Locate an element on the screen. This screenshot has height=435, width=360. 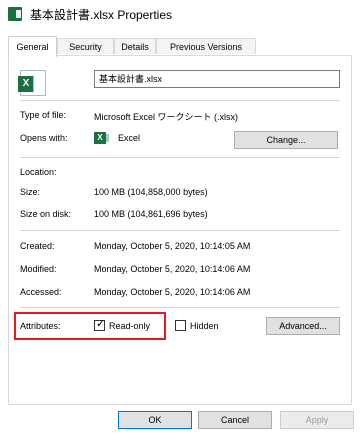
opens-value: Excel is located at coordinates (129, 138).